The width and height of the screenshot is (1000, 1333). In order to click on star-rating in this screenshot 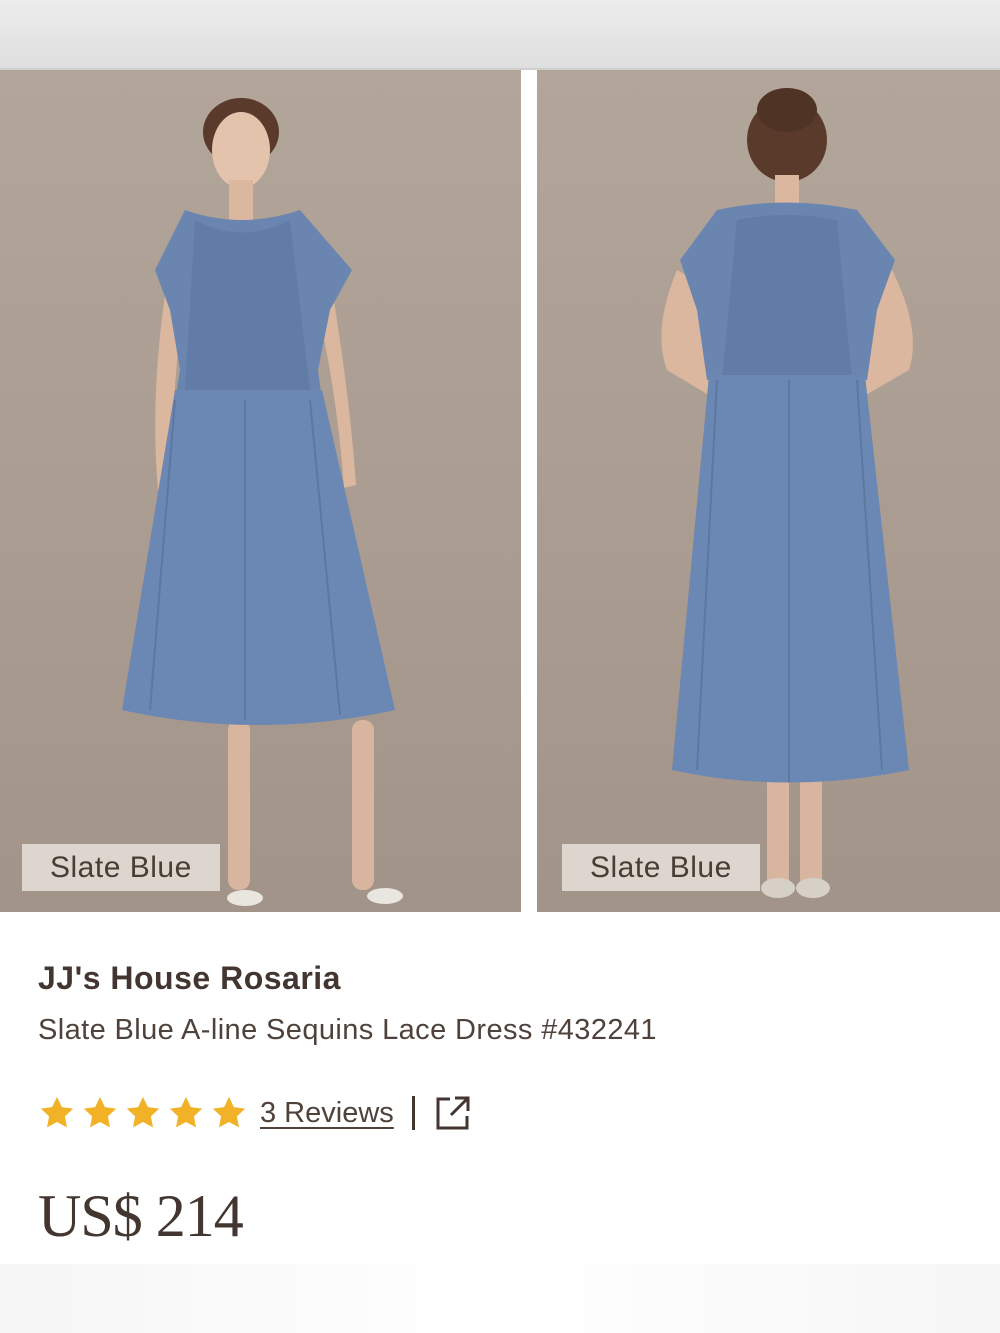, I will do `click(143, 1113)`.